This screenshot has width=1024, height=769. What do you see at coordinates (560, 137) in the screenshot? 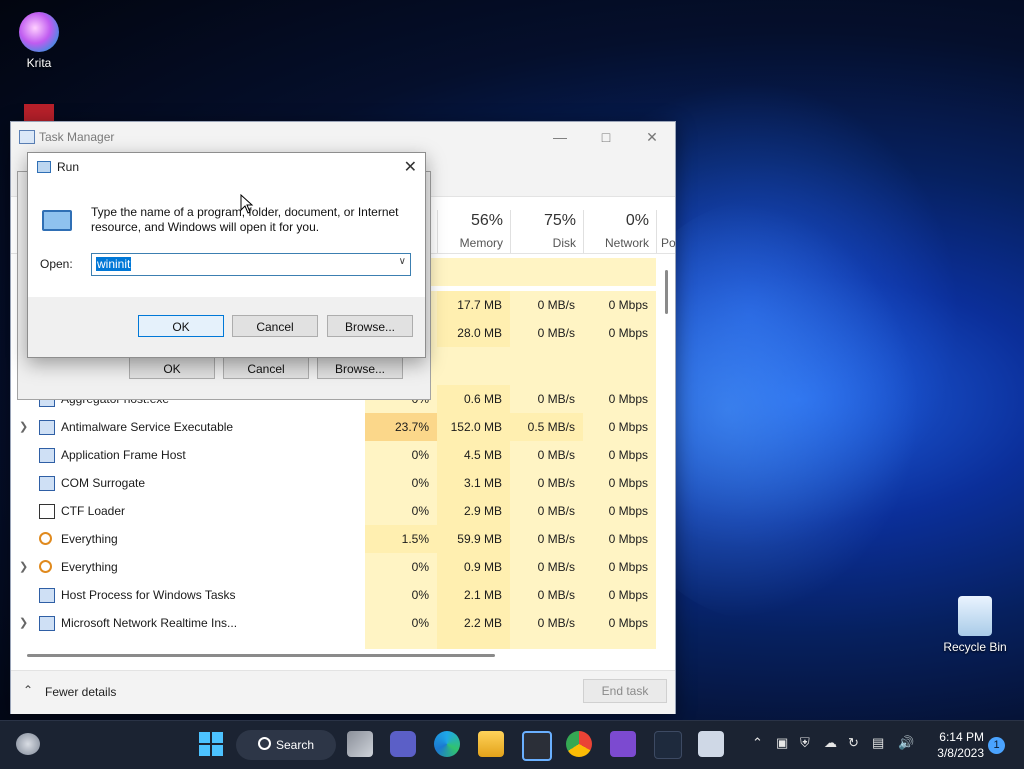
I see `minimize-button: —` at bounding box center [560, 137].